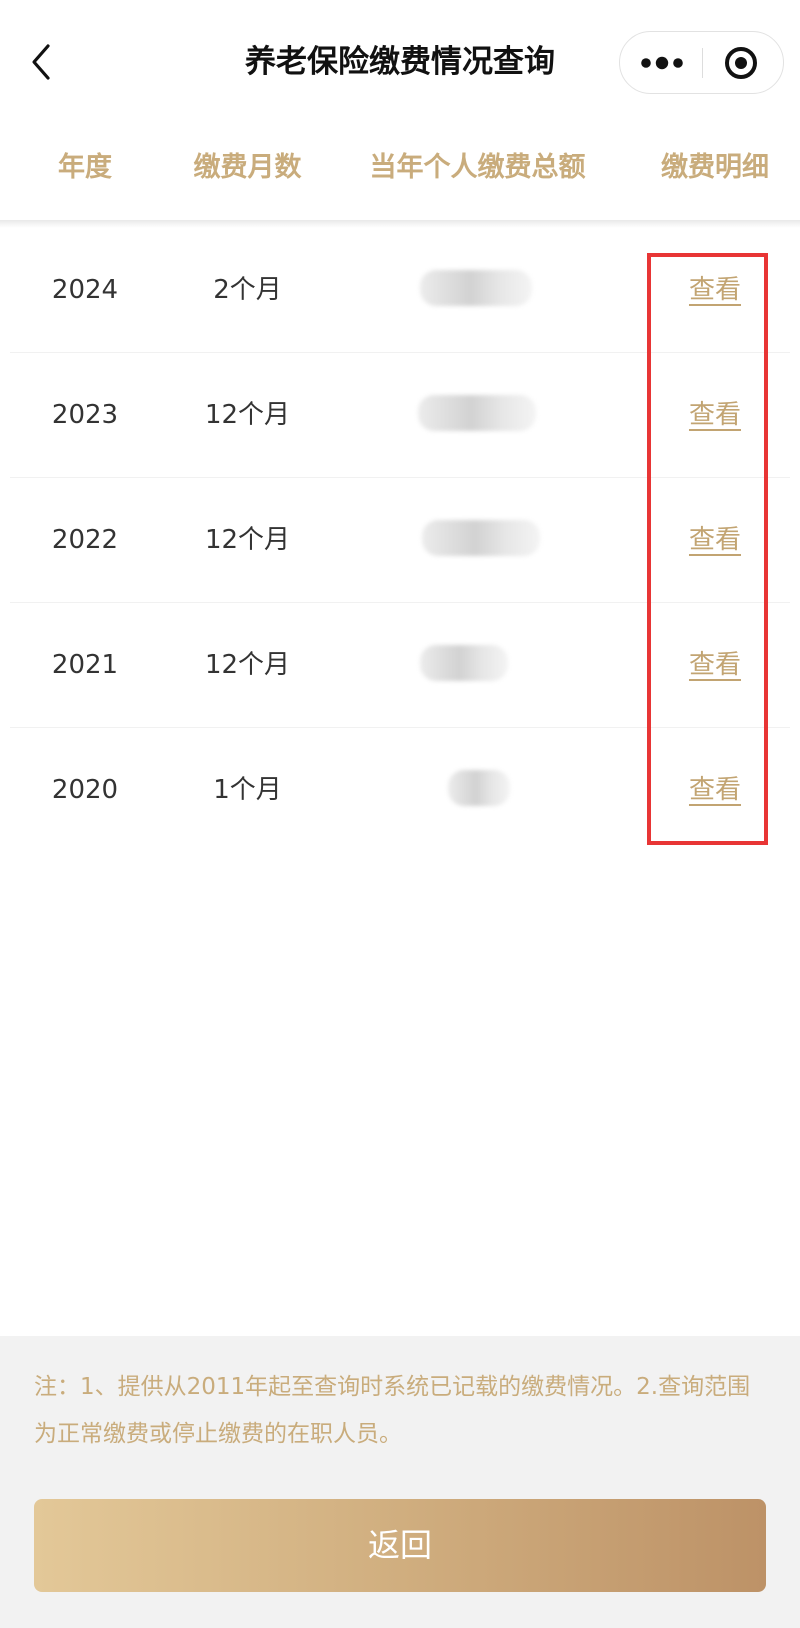 This screenshot has width=800, height=1628. I want to click on more-dots-icon, so click(662, 63).